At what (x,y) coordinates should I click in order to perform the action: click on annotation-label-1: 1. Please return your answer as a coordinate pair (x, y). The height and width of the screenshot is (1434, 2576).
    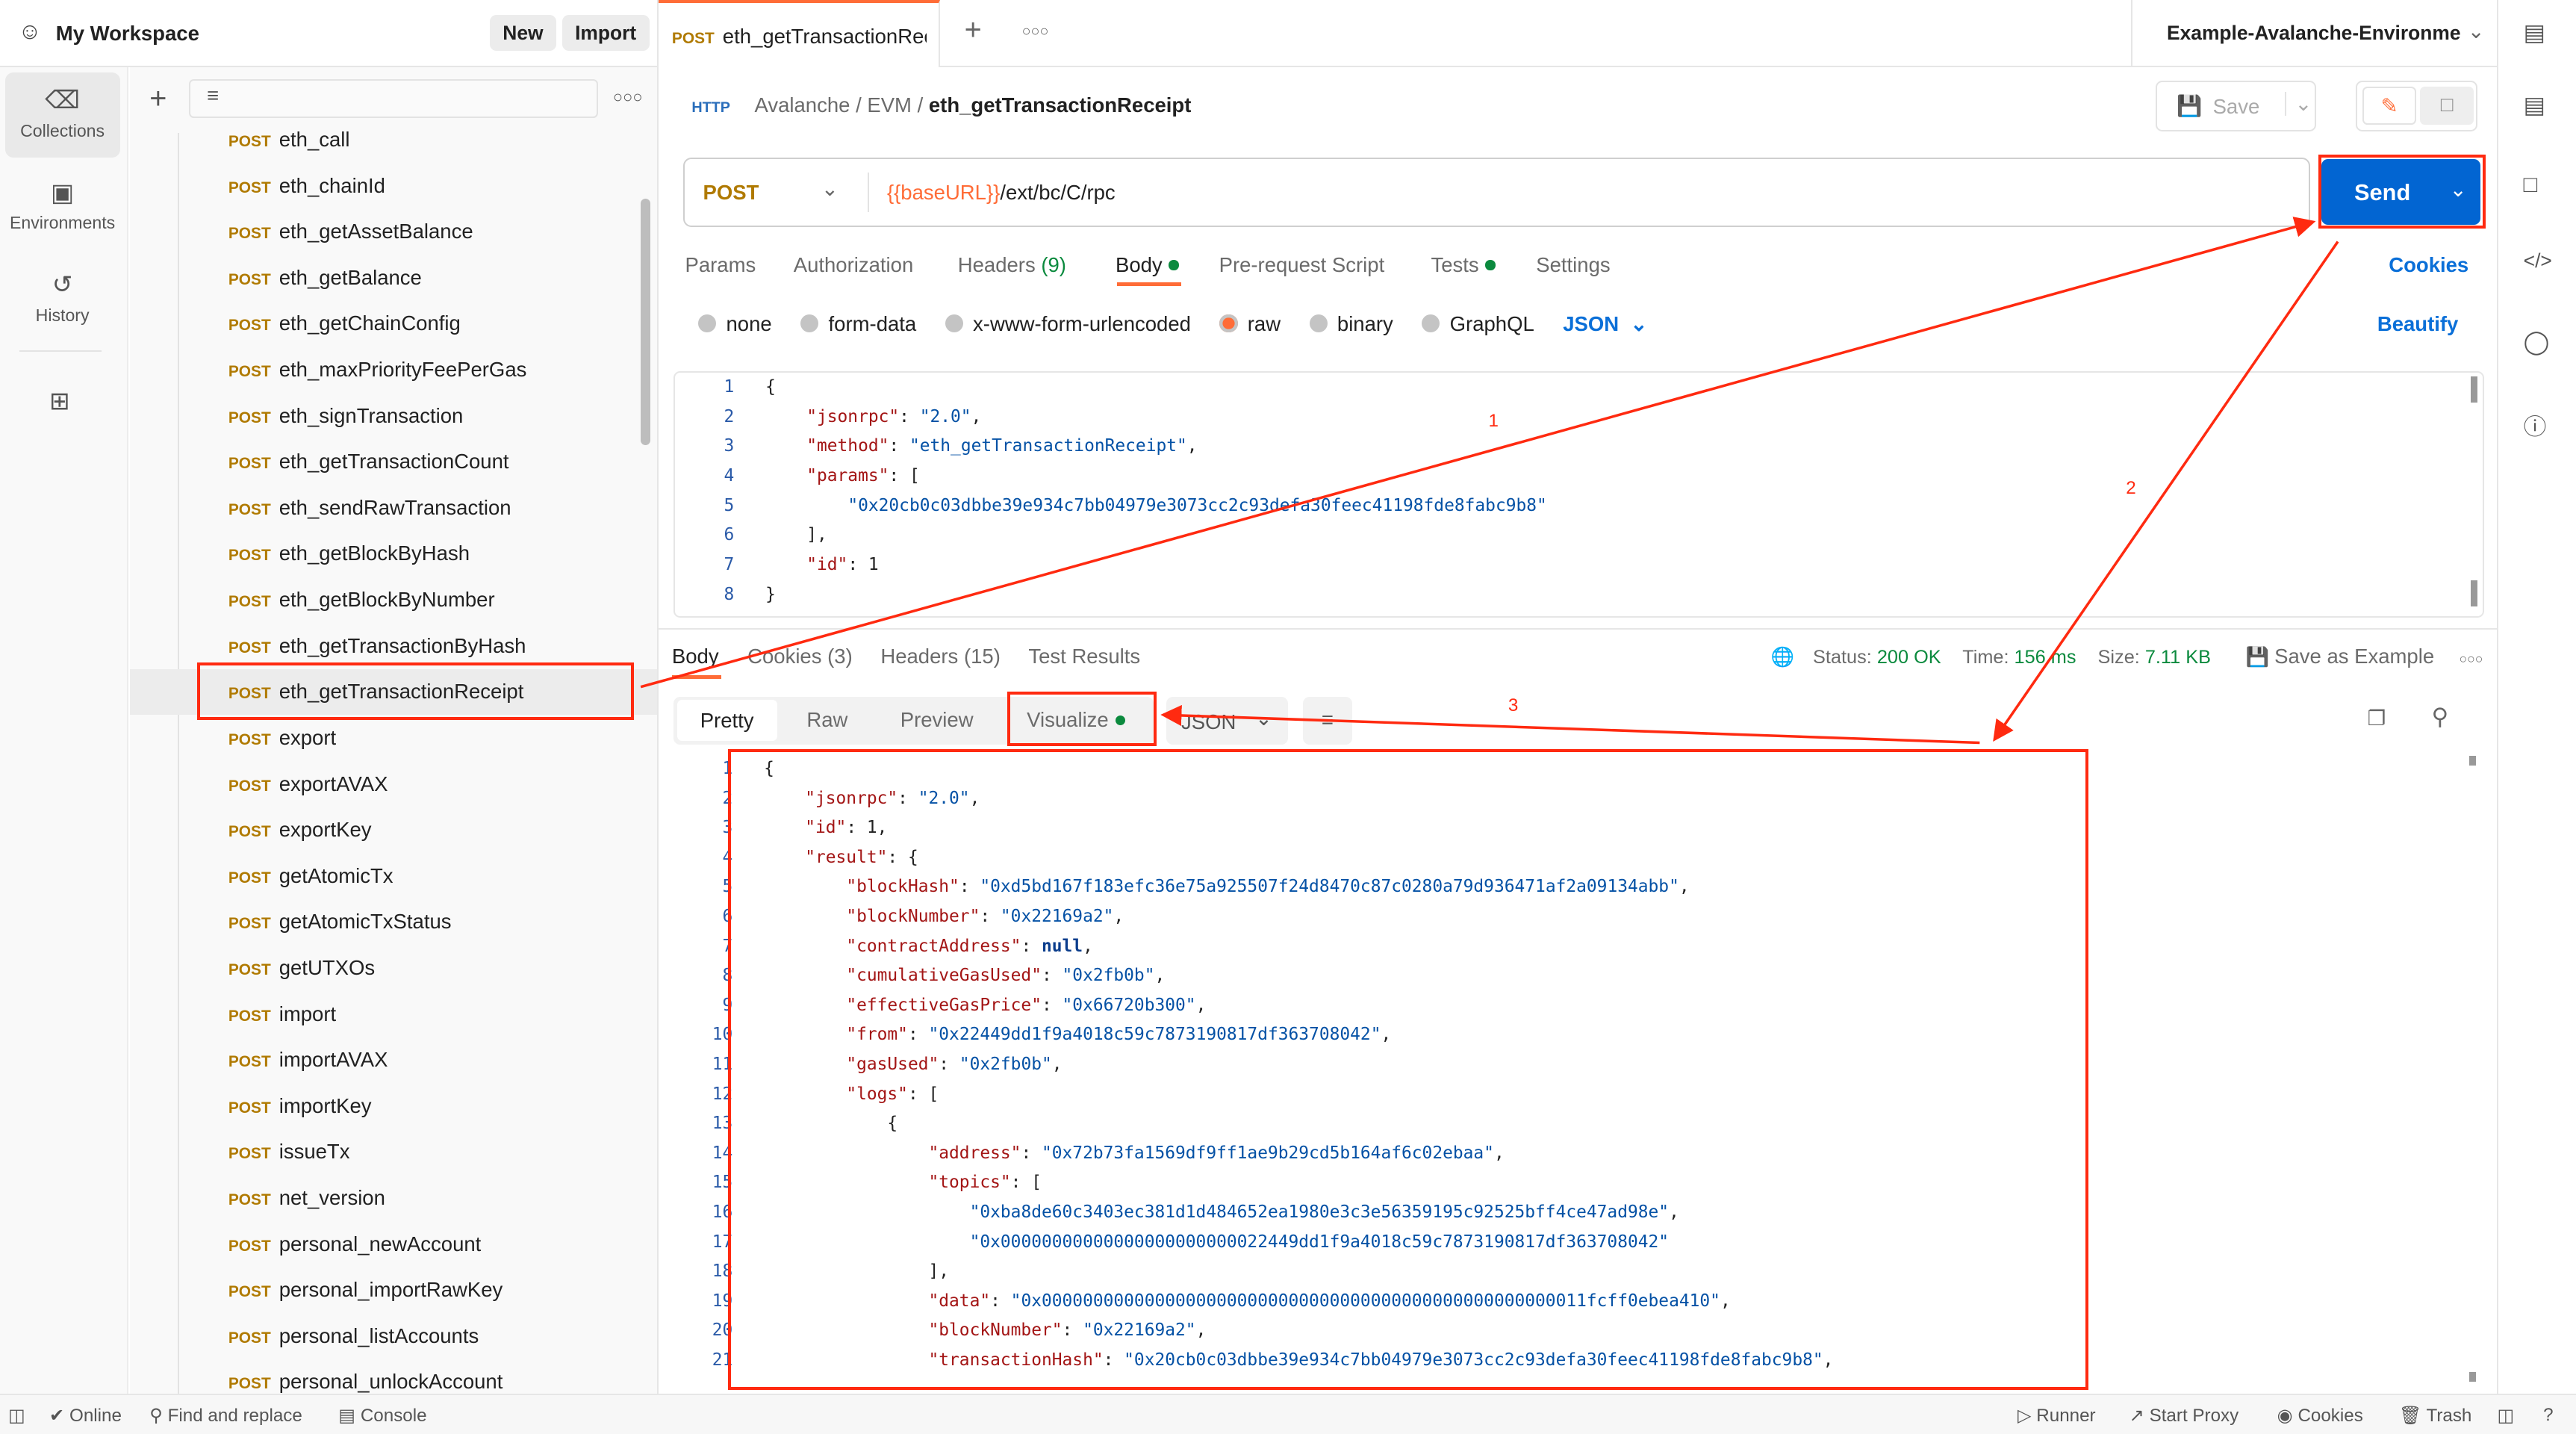
    Looking at the image, I should click on (1493, 421).